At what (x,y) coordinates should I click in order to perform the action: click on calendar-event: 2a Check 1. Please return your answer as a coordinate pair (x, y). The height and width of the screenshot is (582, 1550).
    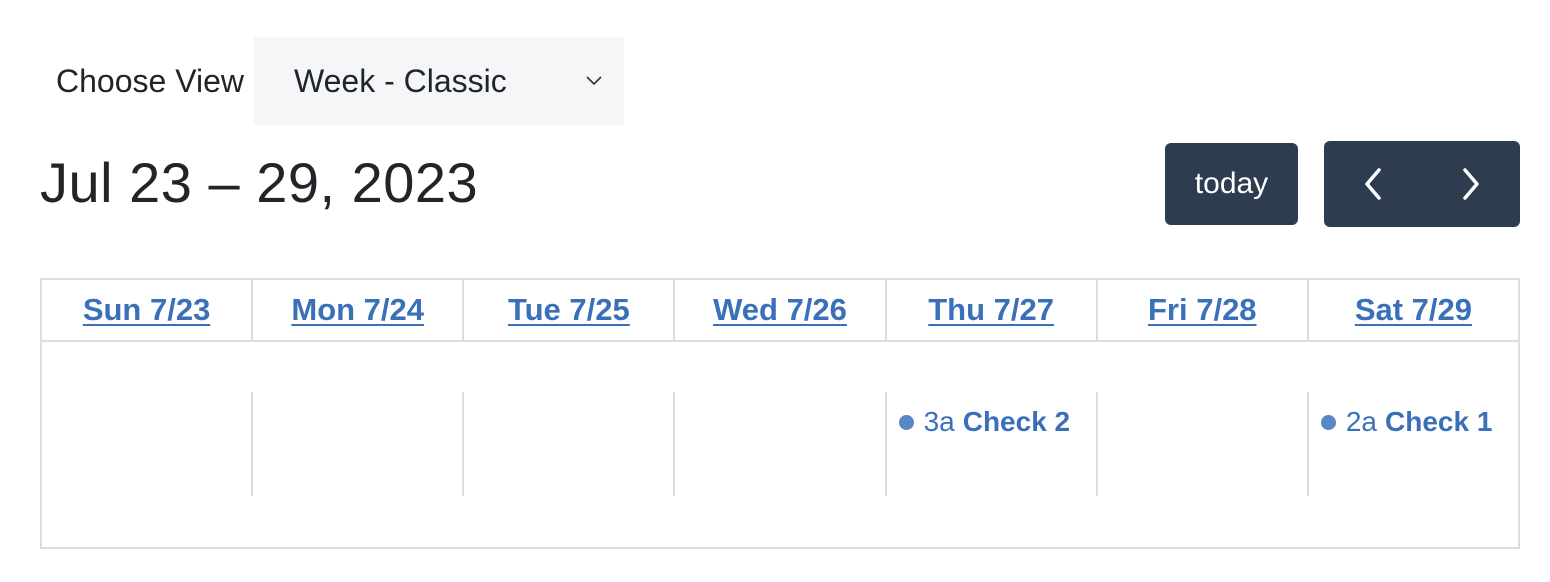
    Looking at the image, I should click on (1406, 422).